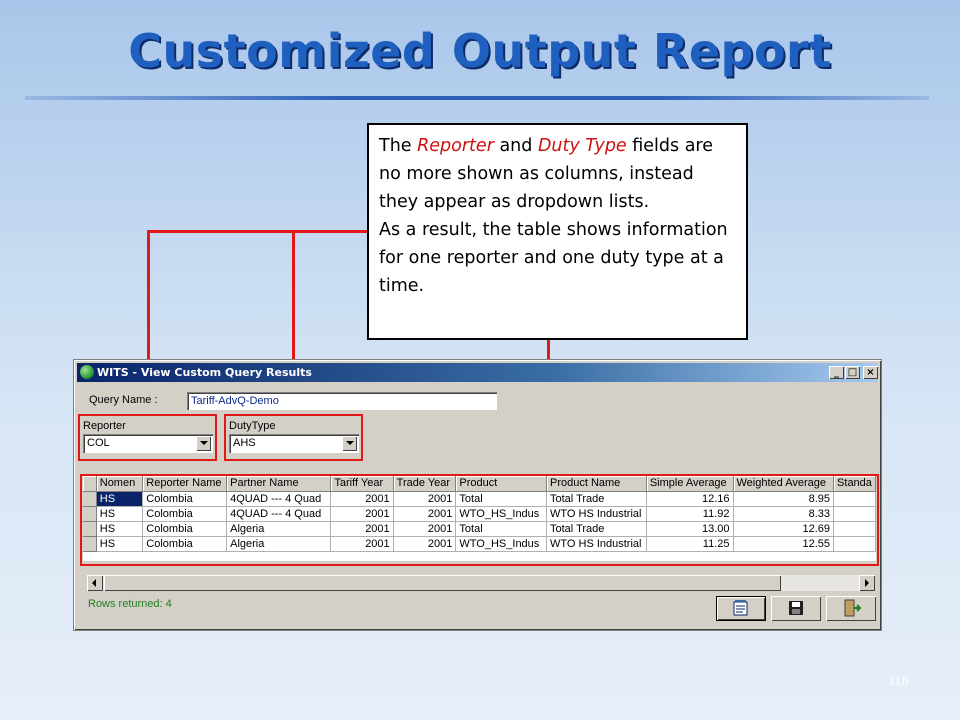 This screenshot has height=720, width=960. I want to click on exit-button, so click(851, 608).